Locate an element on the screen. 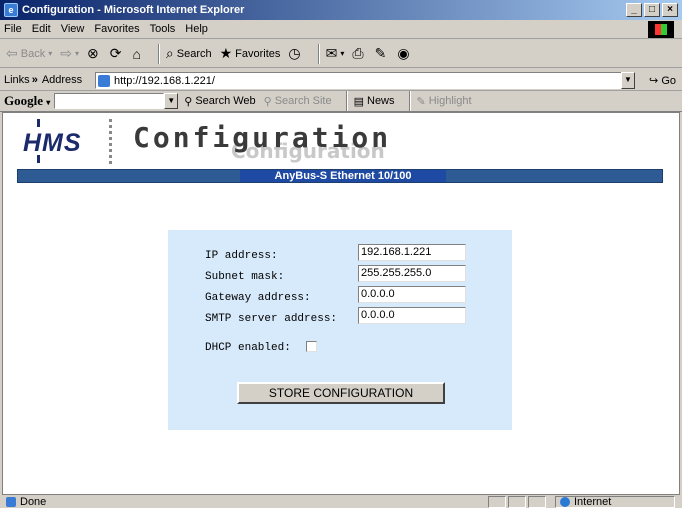 The width and height of the screenshot is (682, 508). back-dropdown-icon: ▾ is located at coordinates (50, 53).